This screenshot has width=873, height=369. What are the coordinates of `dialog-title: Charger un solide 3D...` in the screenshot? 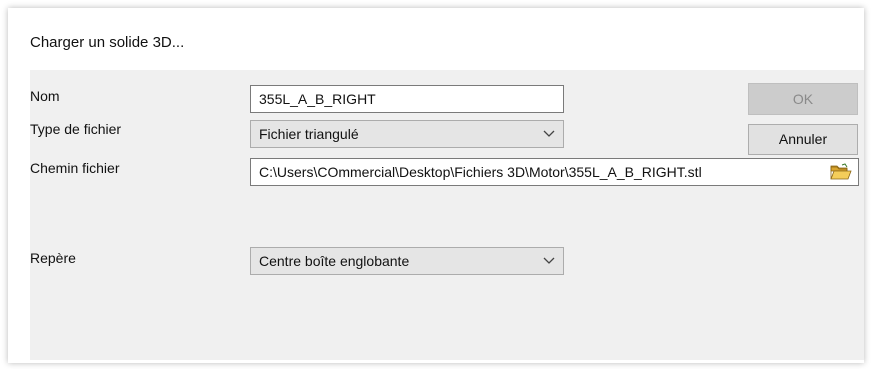 It's located at (107, 42).